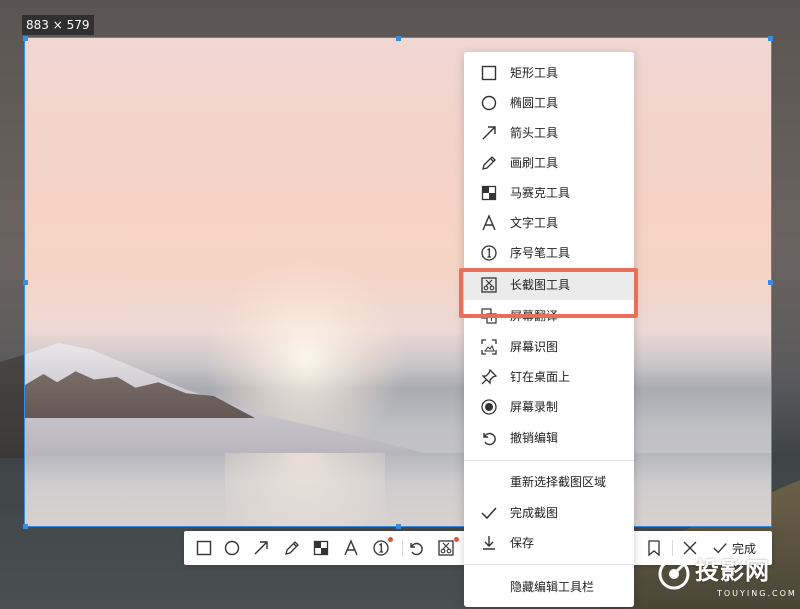  What do you see at coordinates (25, 282) in the screenshot?
I see `resize-handle-left` at bounding box center [25, 282].